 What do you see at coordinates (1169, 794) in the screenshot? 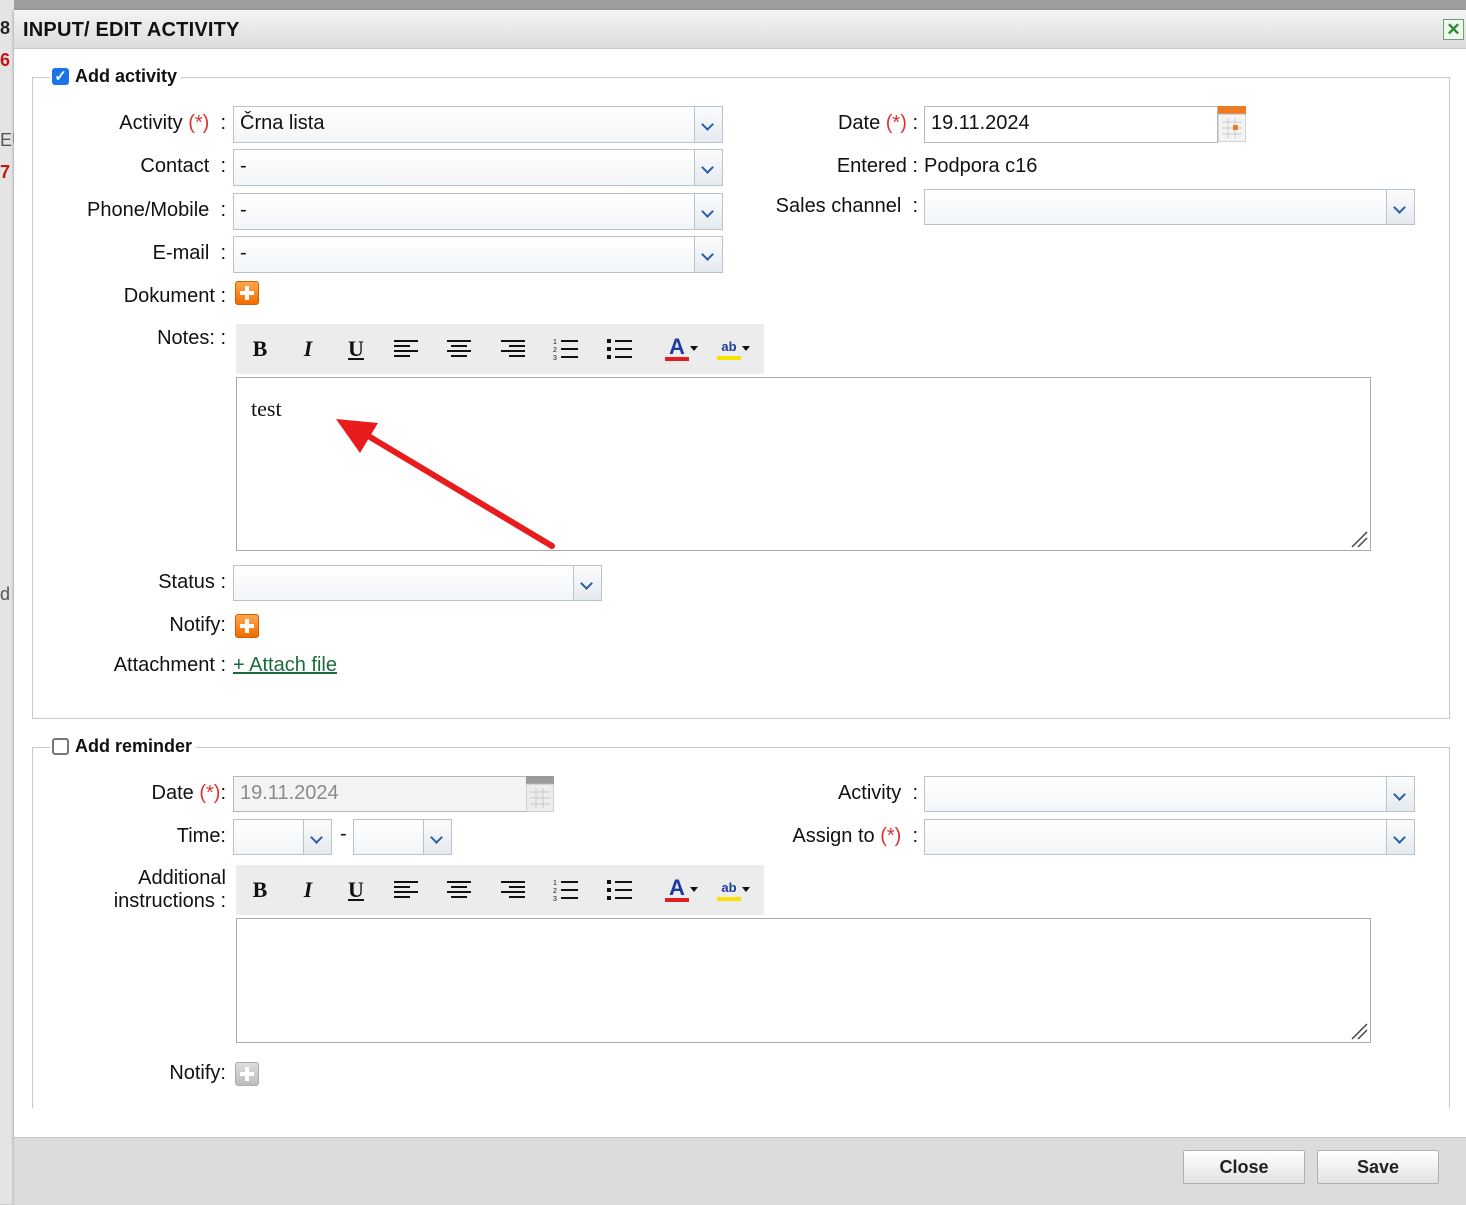
I see `reminder-activity-select` at bounding box center [1169, 794].